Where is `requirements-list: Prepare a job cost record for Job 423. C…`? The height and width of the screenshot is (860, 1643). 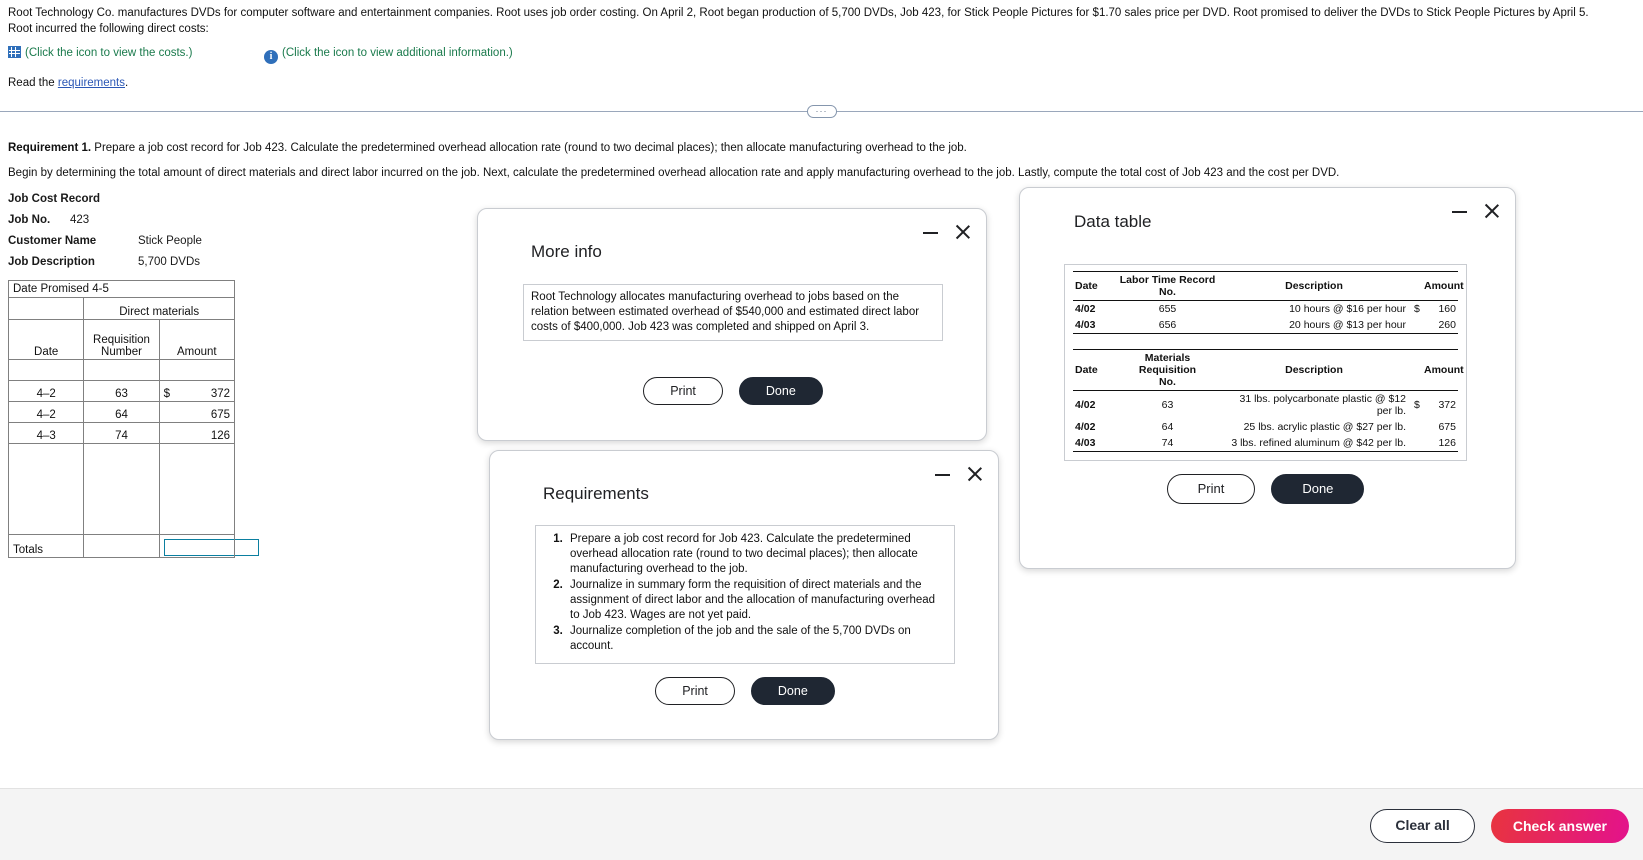 requirements-list: Prepare a job cost record for Job 423. C… is located at coordinates (745, 593).